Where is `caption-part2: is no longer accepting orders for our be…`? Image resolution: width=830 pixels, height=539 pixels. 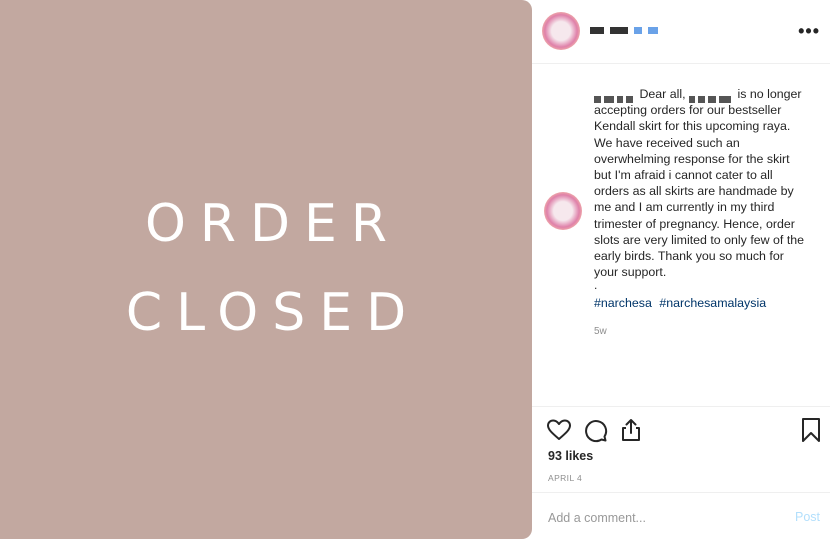 caption-part2: is no longer accepting orders for our be… is located at coordinates (699, 183).